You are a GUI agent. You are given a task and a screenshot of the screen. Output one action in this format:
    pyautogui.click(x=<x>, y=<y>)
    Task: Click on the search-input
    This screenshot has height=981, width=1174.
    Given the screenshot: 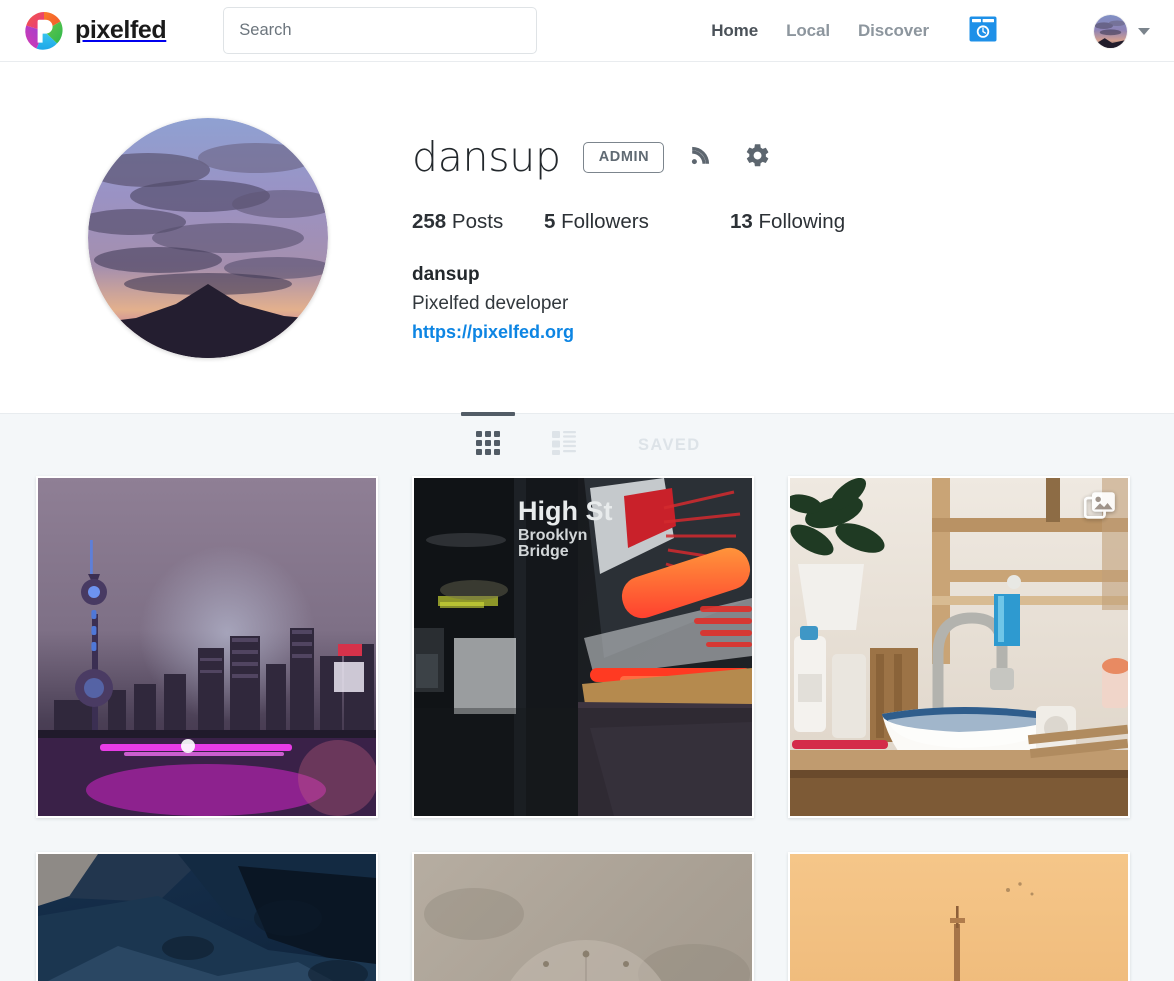 What is the action you would take?
    pyautogui.click(x=380, y=30)
    